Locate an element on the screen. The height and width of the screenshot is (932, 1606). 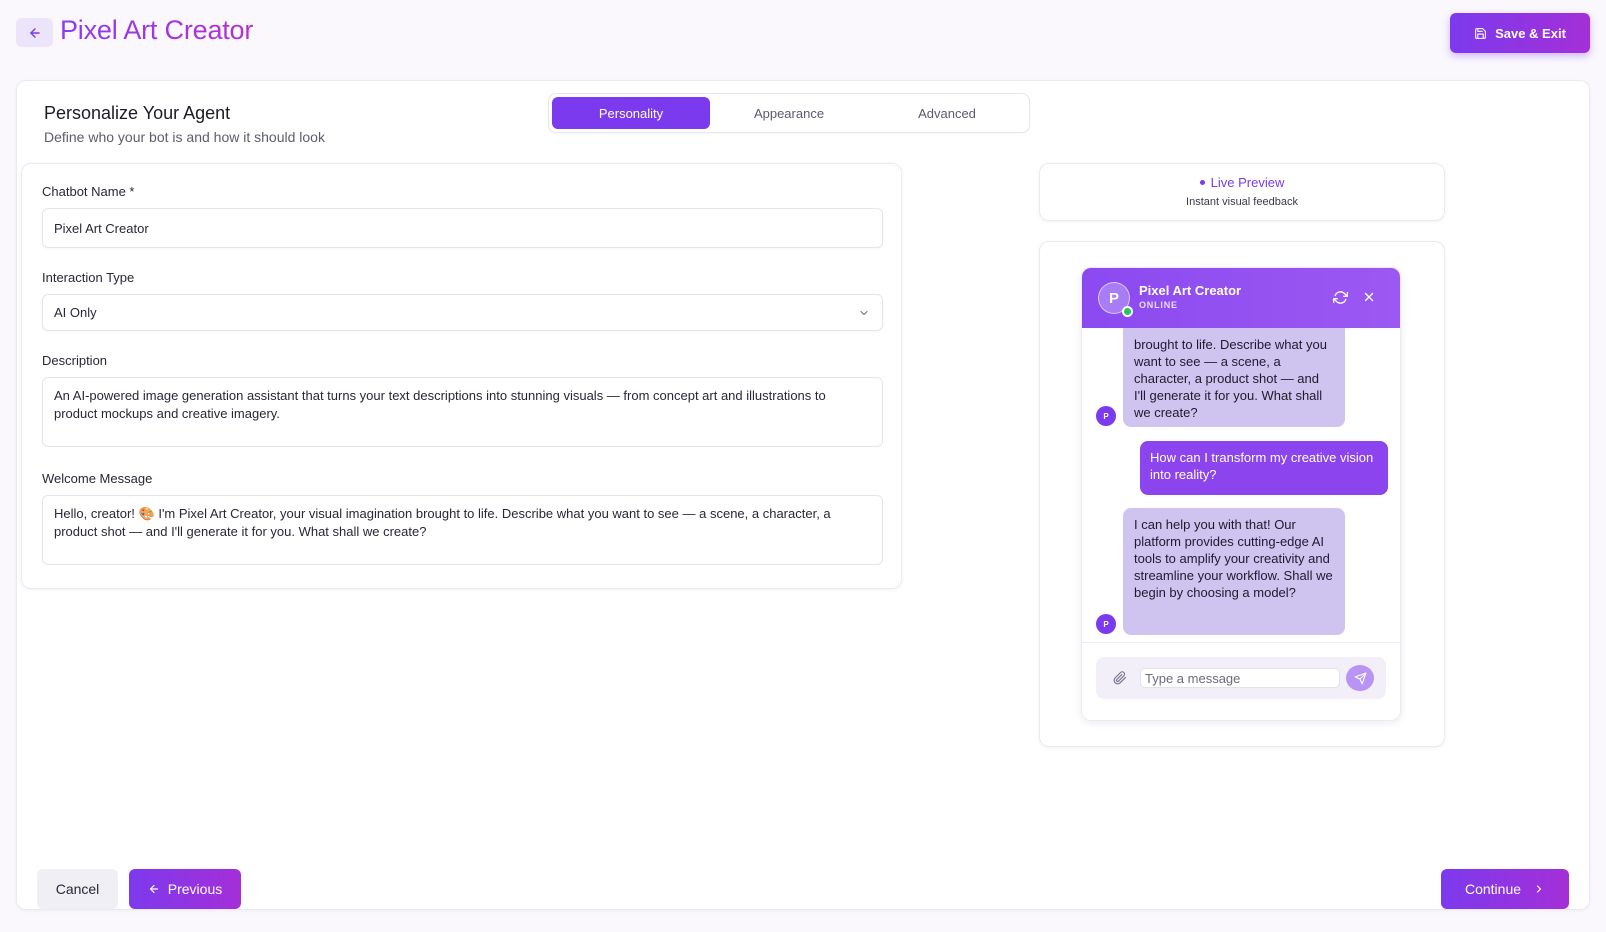
interaction-type-value: AI Only is located at coordinates (75, 312).